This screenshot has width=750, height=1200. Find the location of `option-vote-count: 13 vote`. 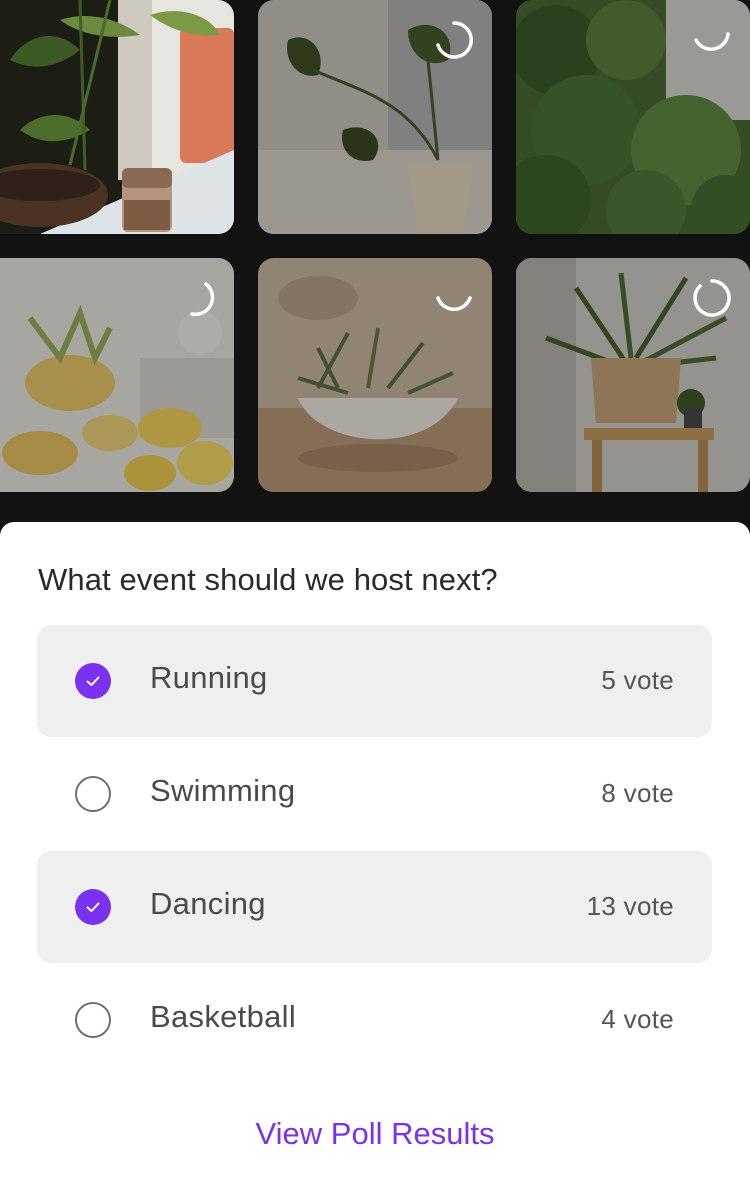

option-vote-count: 13 vote is located at coordinates (630, 906).